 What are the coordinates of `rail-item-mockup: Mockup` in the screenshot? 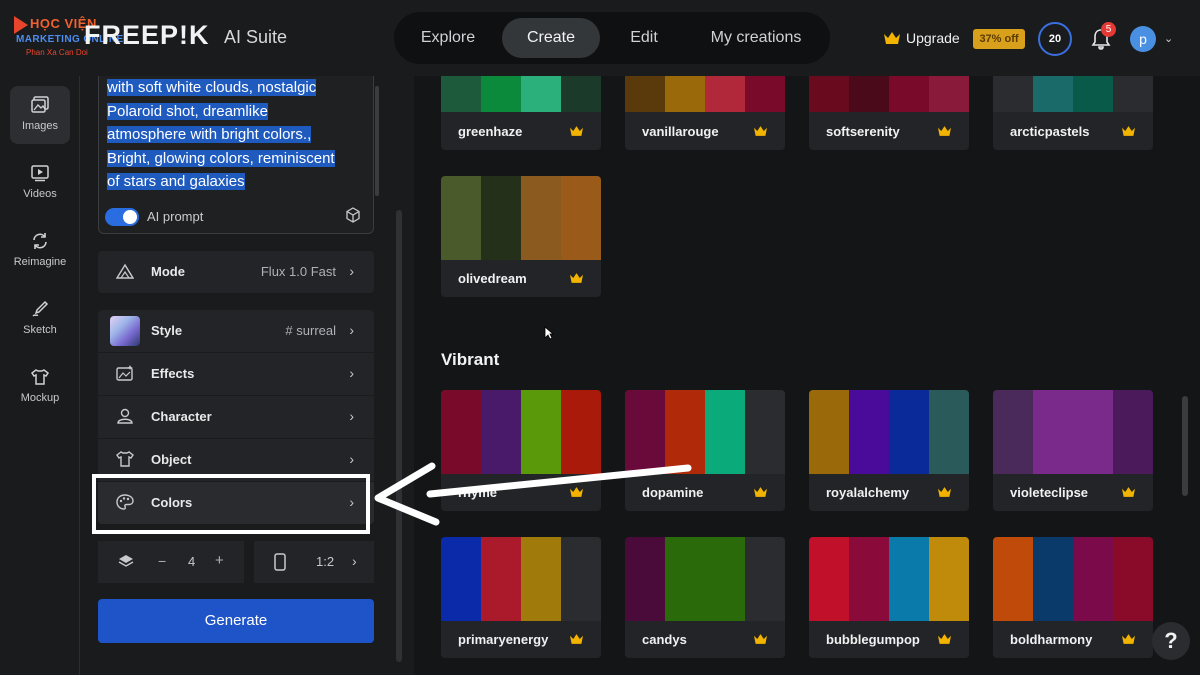 It's located at (40, 387).